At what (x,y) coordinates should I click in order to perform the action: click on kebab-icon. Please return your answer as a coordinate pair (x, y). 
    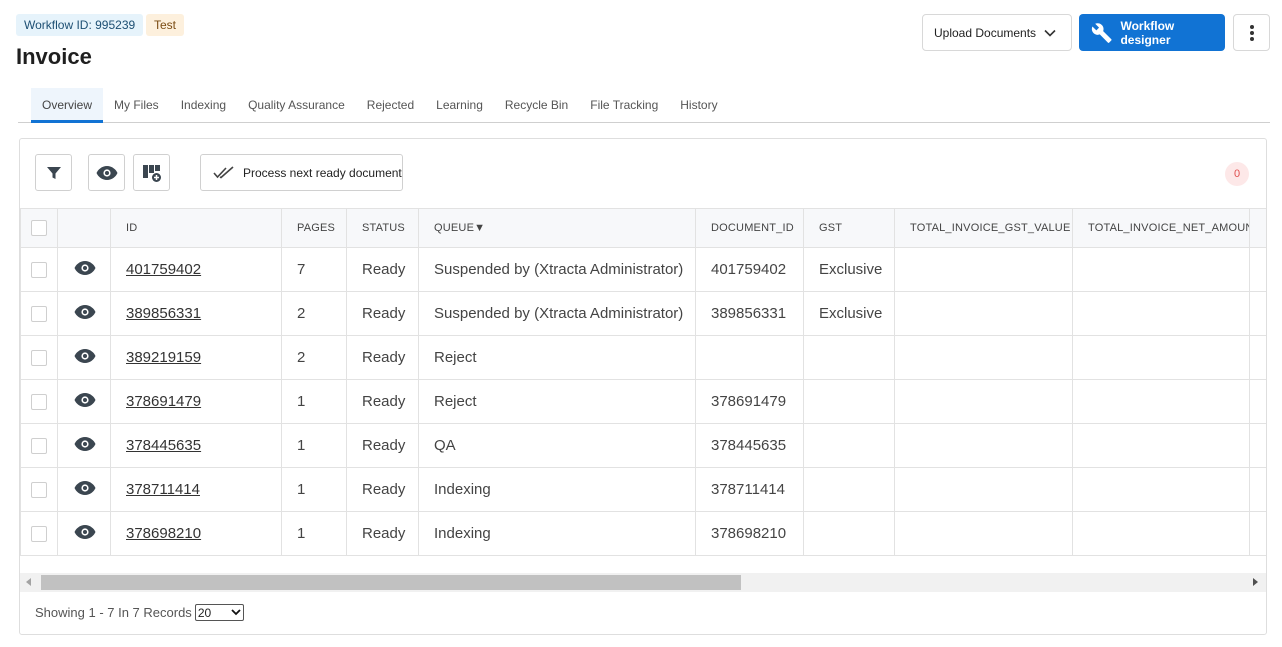
    Looking at the image, I should click on (1251, 32).